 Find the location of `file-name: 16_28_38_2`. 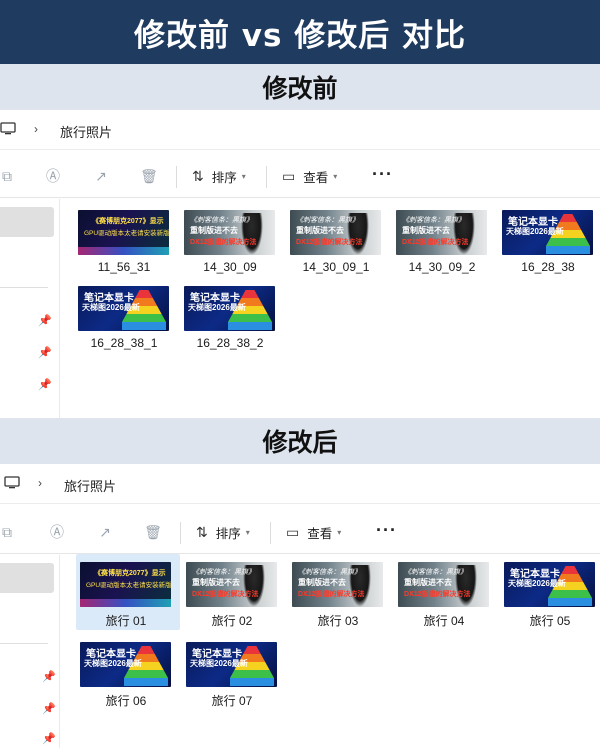

file-name: 16_28_38_2 is located at coordinates (230, 343).